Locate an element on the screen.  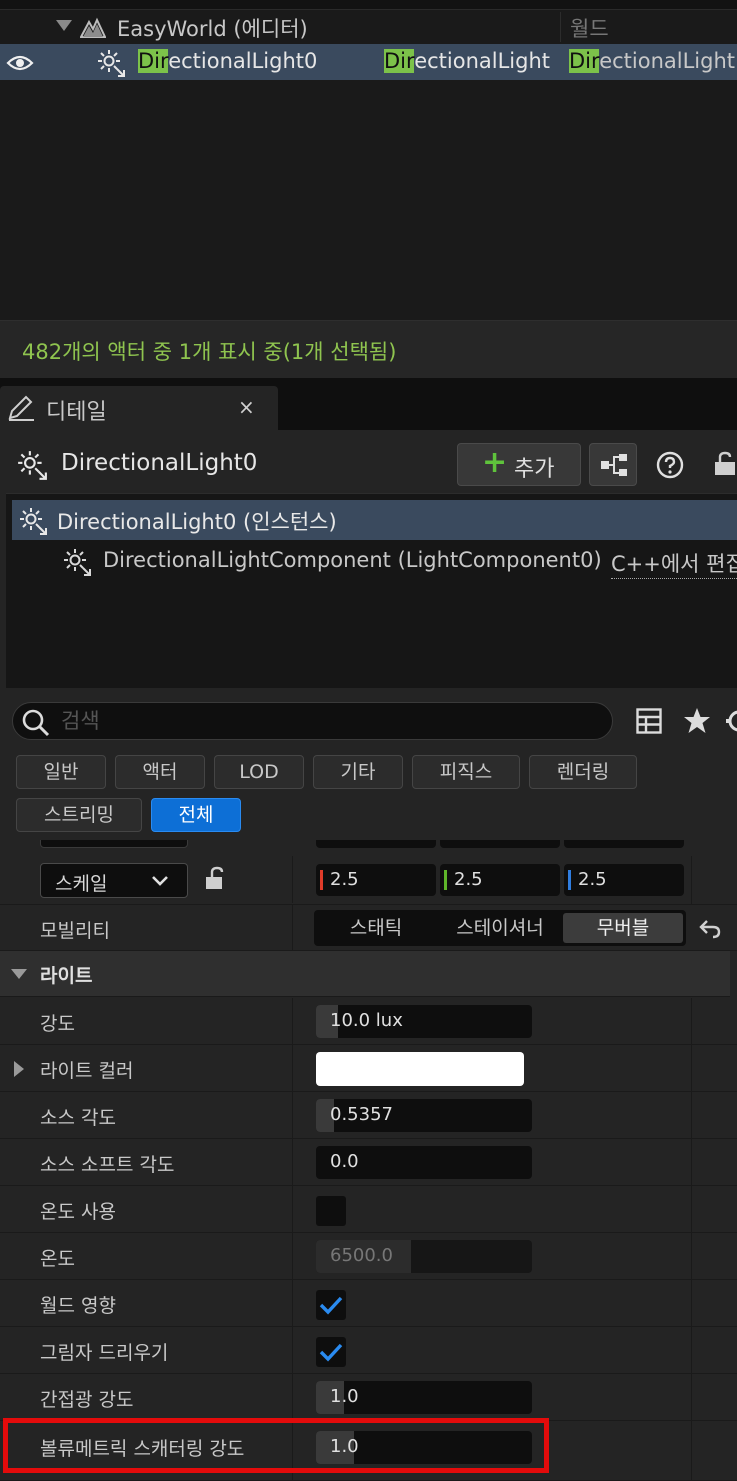
tab-details: 디테일 × is located at coordinates (139, 409).